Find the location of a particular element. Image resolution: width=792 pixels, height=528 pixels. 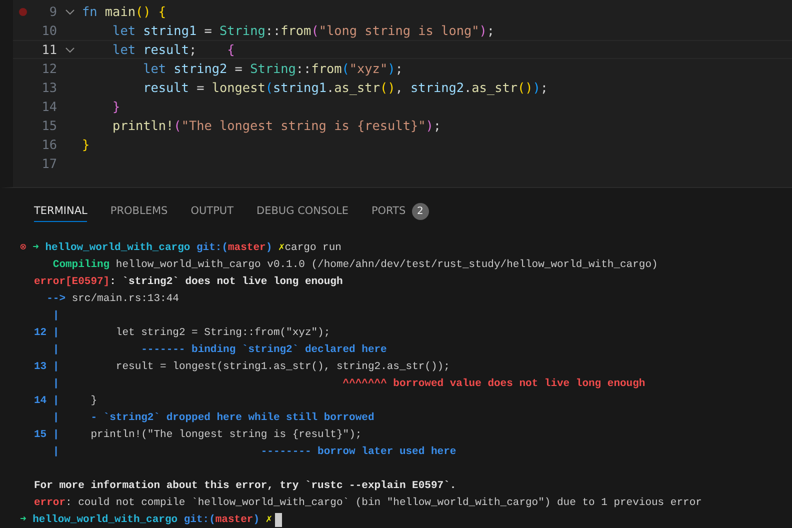

terminal-line: 15 | println!("The longest string is {result}"); is located at coordinates (198, 434).